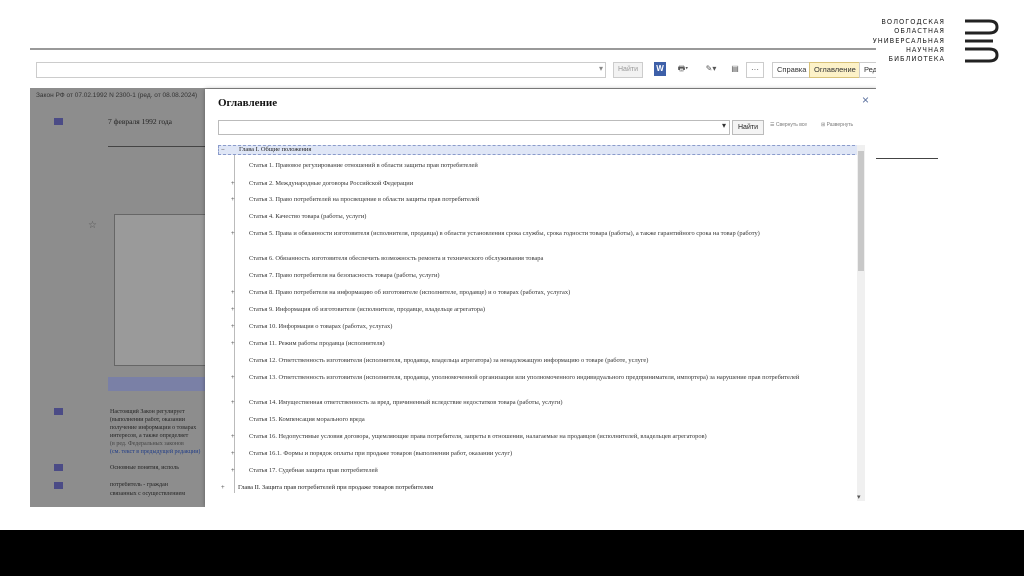 This screenshot has height=576, width=1024. Describe the element at coordinates (683, 69) in the screenshot. I see `print-icon: 🖶▾` at that location.